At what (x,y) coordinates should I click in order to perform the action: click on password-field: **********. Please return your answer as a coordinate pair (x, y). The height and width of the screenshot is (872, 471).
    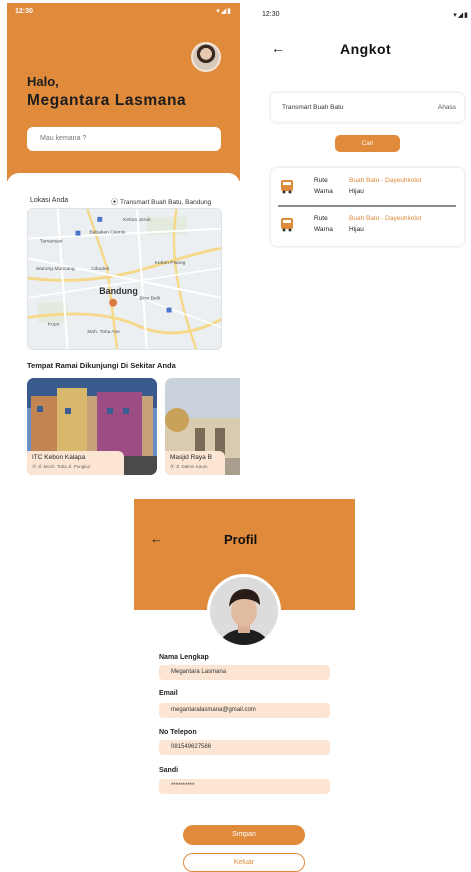
    Looking at the image, I should click on (244, 786).